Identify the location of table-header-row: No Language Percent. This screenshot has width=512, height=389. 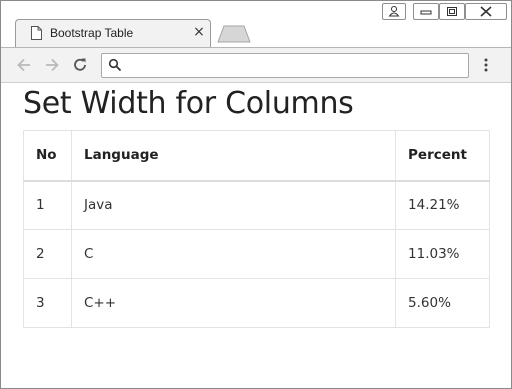
(256, 156).